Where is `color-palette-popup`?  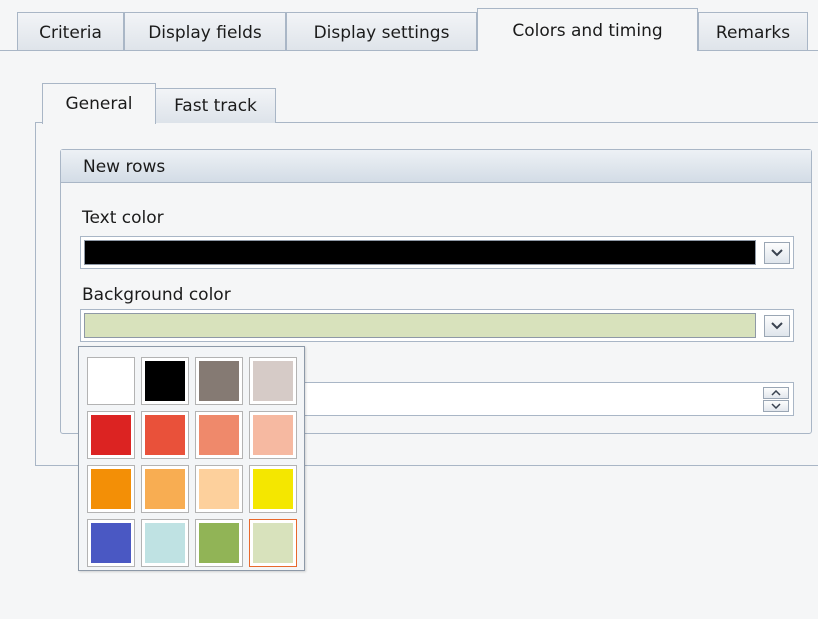
color-palette-popup is located at coordinates (191, 458).